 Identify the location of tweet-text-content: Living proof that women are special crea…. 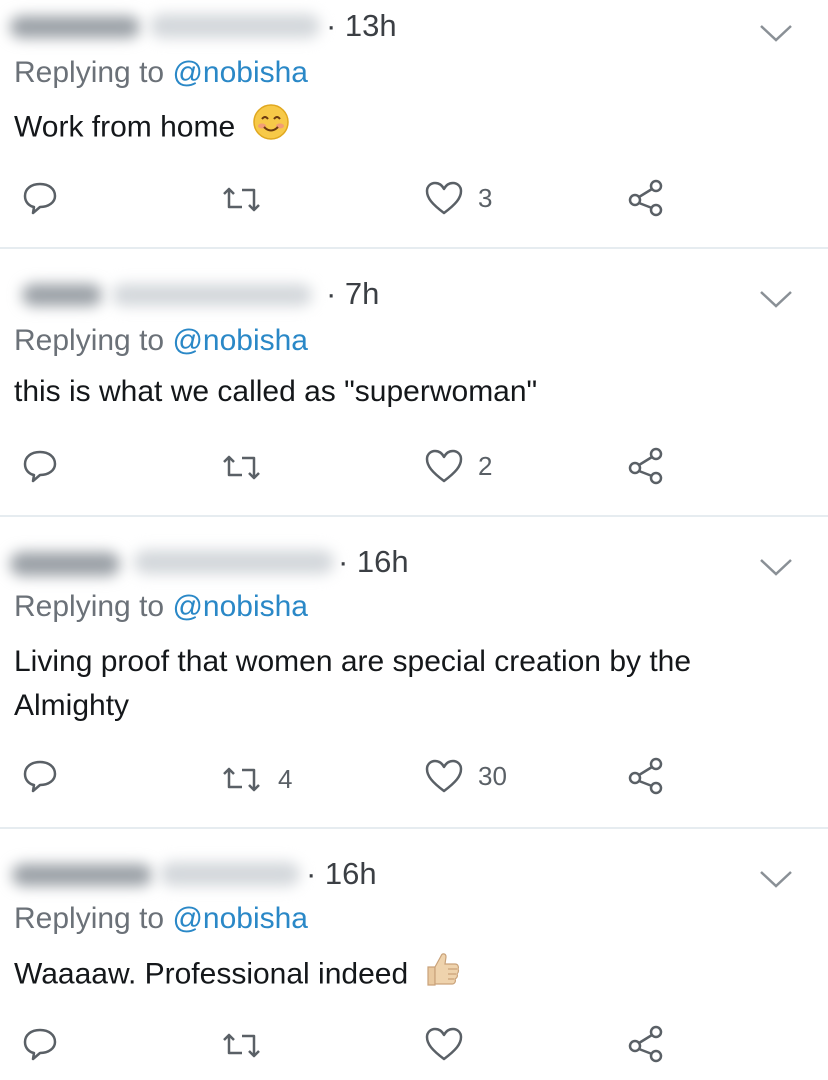
(353, 683).